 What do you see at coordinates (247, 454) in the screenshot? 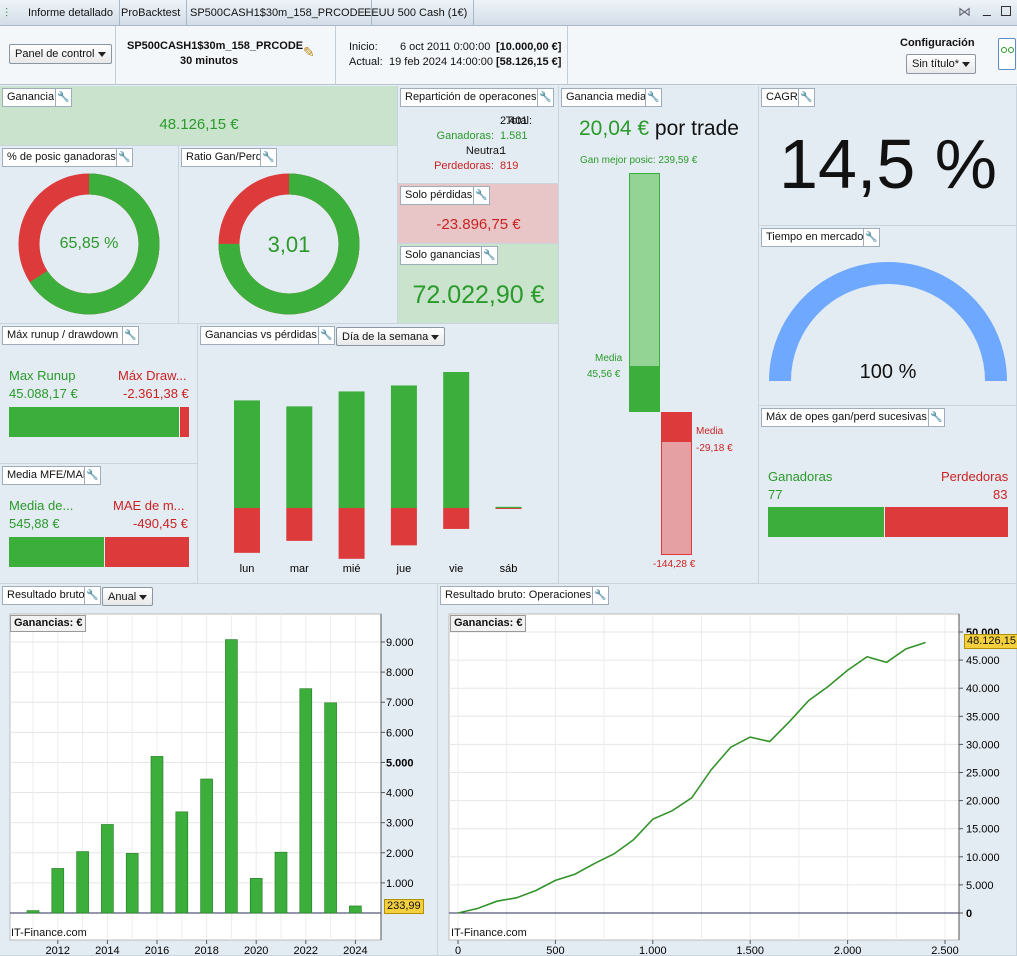
I see `gain-bar-lun` at bounding box center [247, 454].